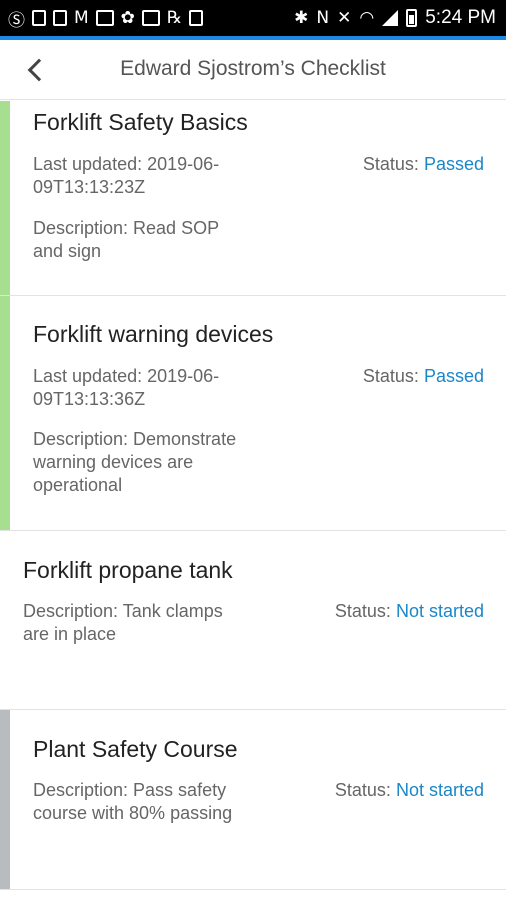 This screenshot has height=900, width=506. Describe the element at coordinates (89, 399) in the screenshot. I see `last-updated-line: 09T13:13:36Z` at that location.